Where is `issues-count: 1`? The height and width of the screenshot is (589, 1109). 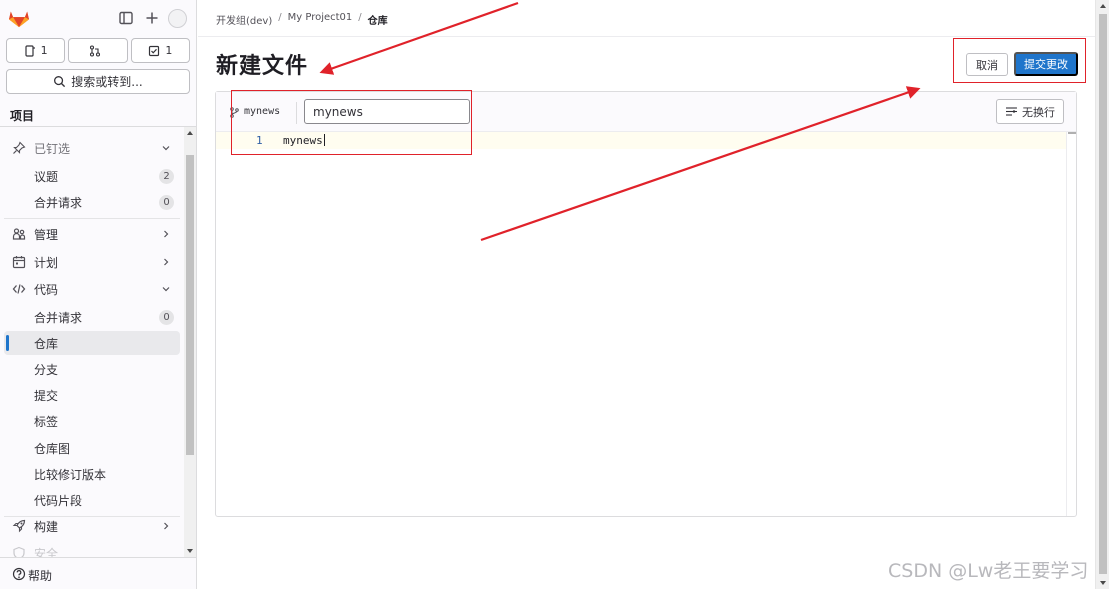 issues-count: 1 is located at coordinates (44, 50).